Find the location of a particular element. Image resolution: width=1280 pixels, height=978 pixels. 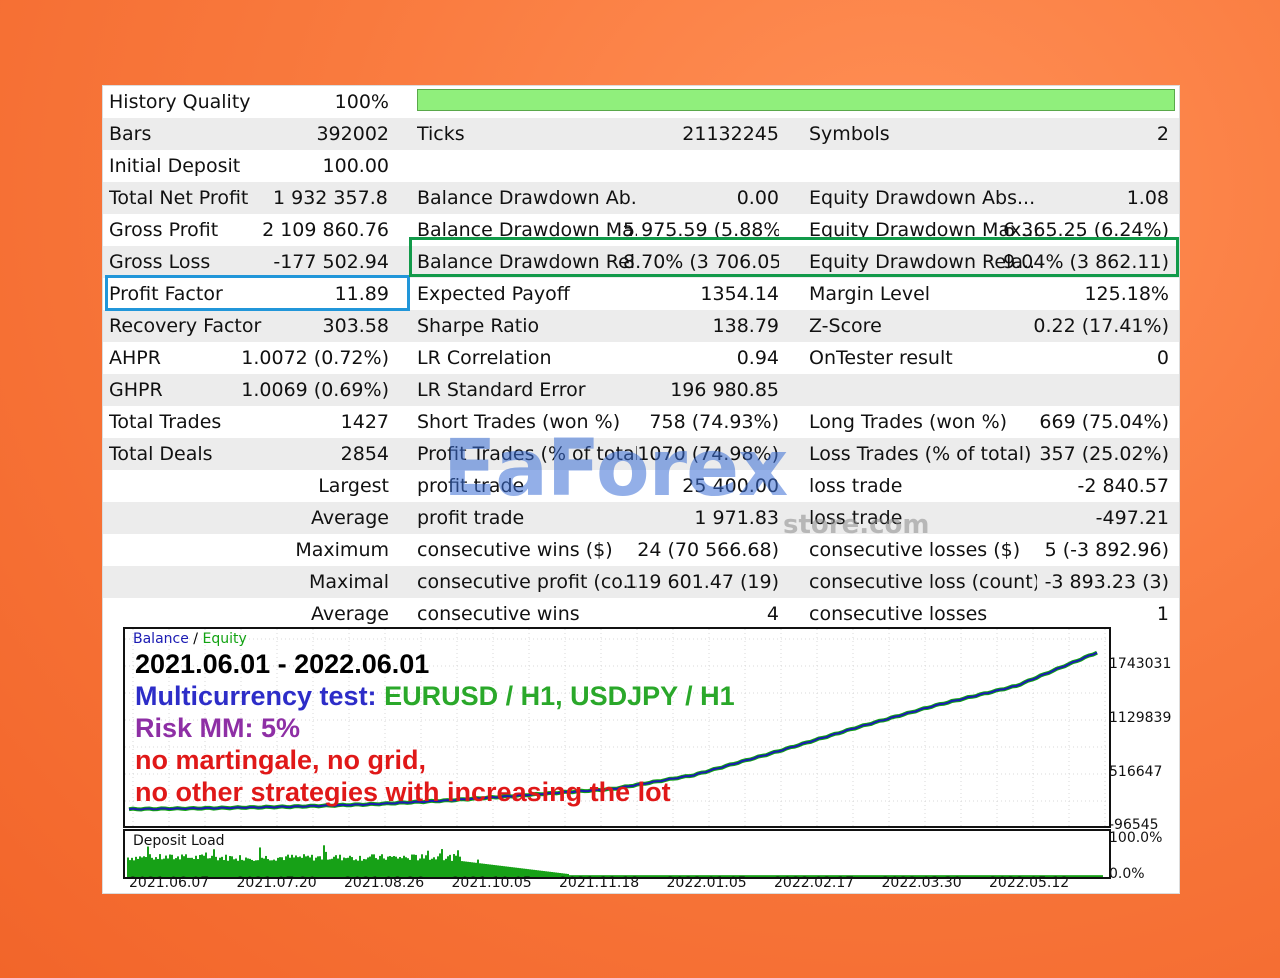

report-value: 303.58 is located at coordinates (355, 326).